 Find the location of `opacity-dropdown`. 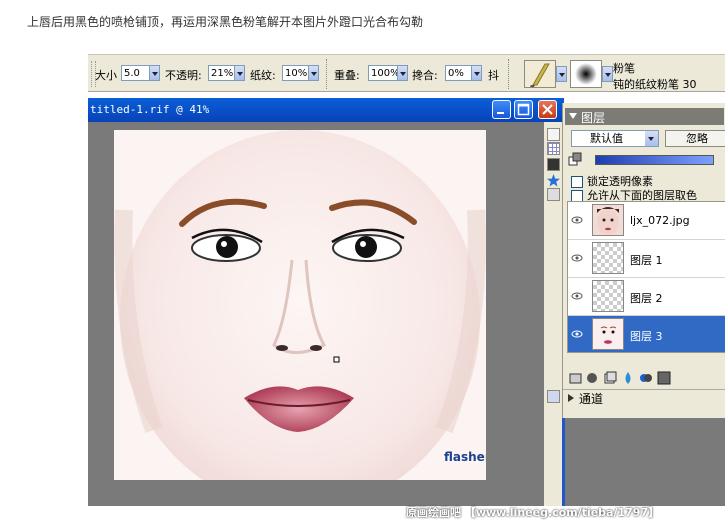

opacity-dropdown is located at coordinates (239, 73).